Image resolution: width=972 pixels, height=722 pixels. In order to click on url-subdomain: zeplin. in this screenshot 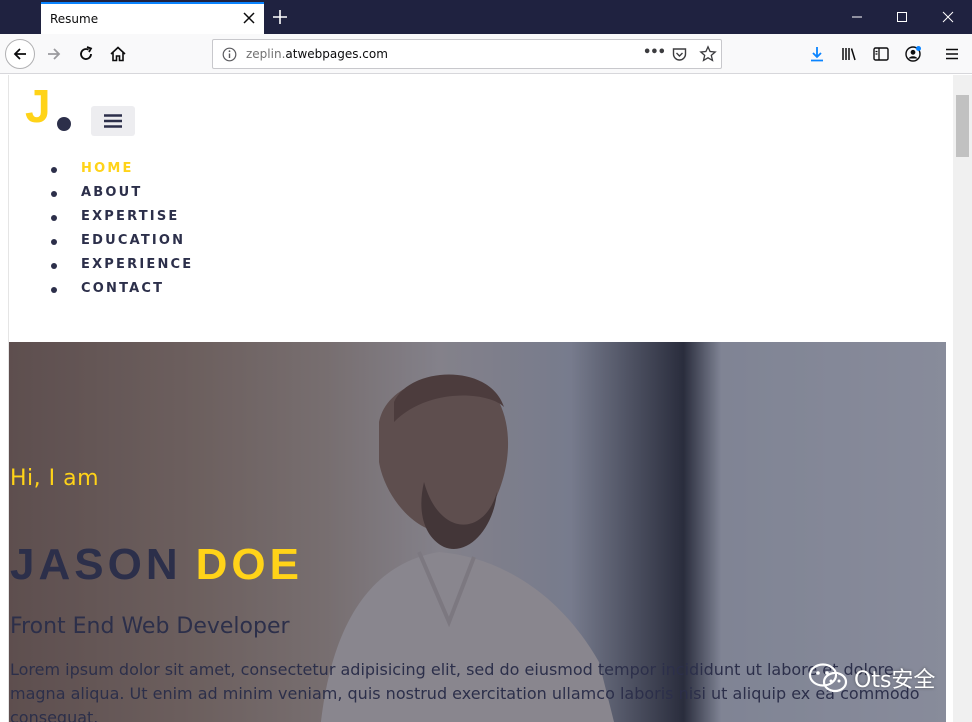, I will do `click(266, 54)`.